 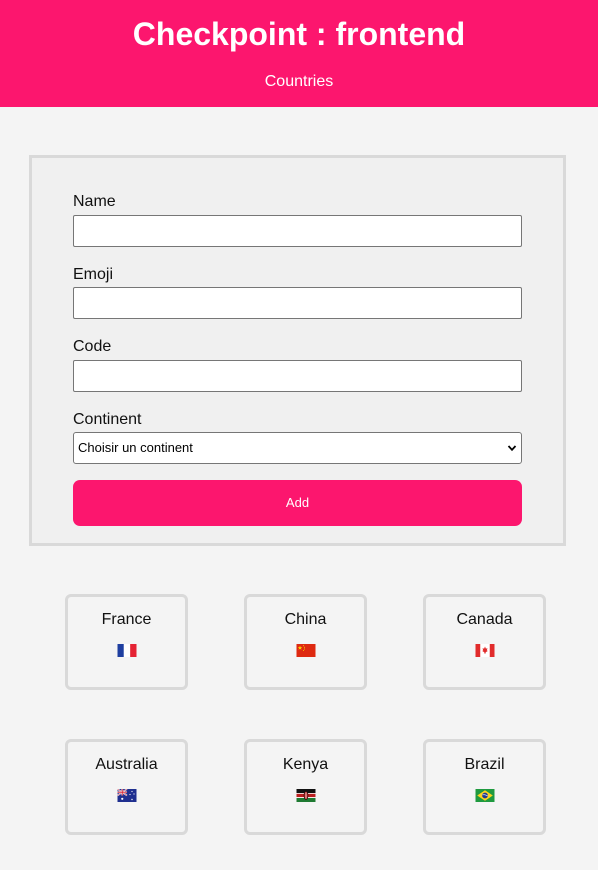 What do you see at coordinates (93, 274) in the screenshot?
I see `emoji-label: Emoji` at bounding box center [93, 274].